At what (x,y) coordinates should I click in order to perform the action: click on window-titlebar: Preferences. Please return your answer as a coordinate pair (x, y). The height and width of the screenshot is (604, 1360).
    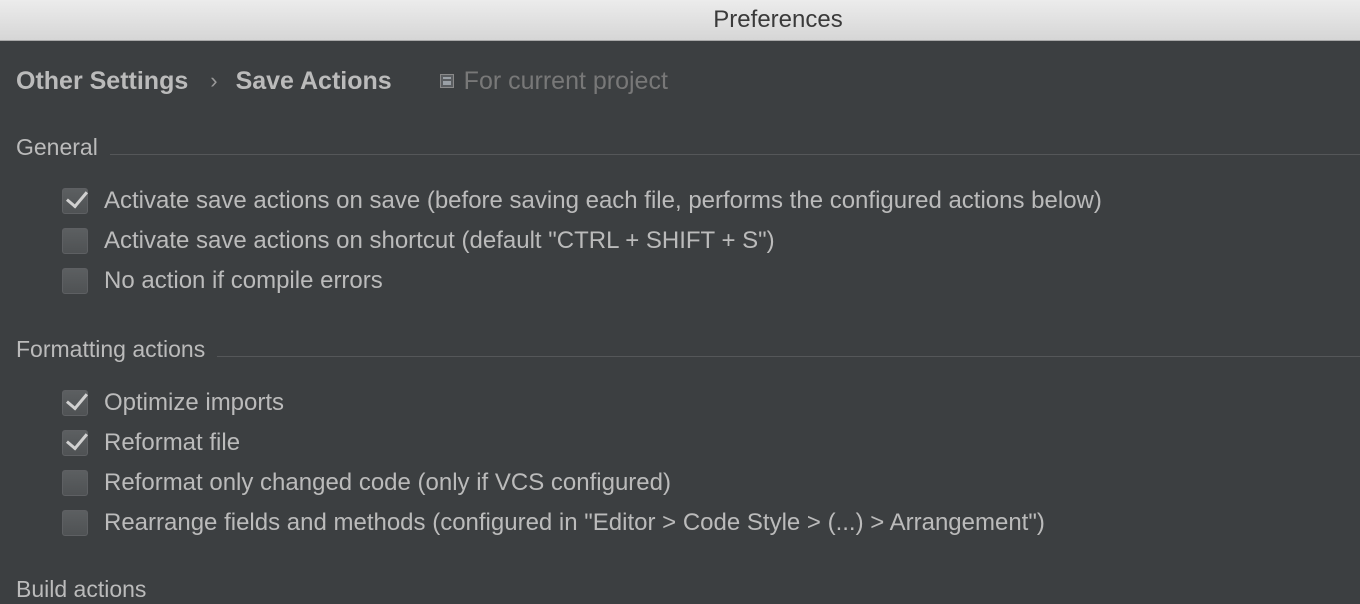
    Looking at the image, I should click on (680, 20).